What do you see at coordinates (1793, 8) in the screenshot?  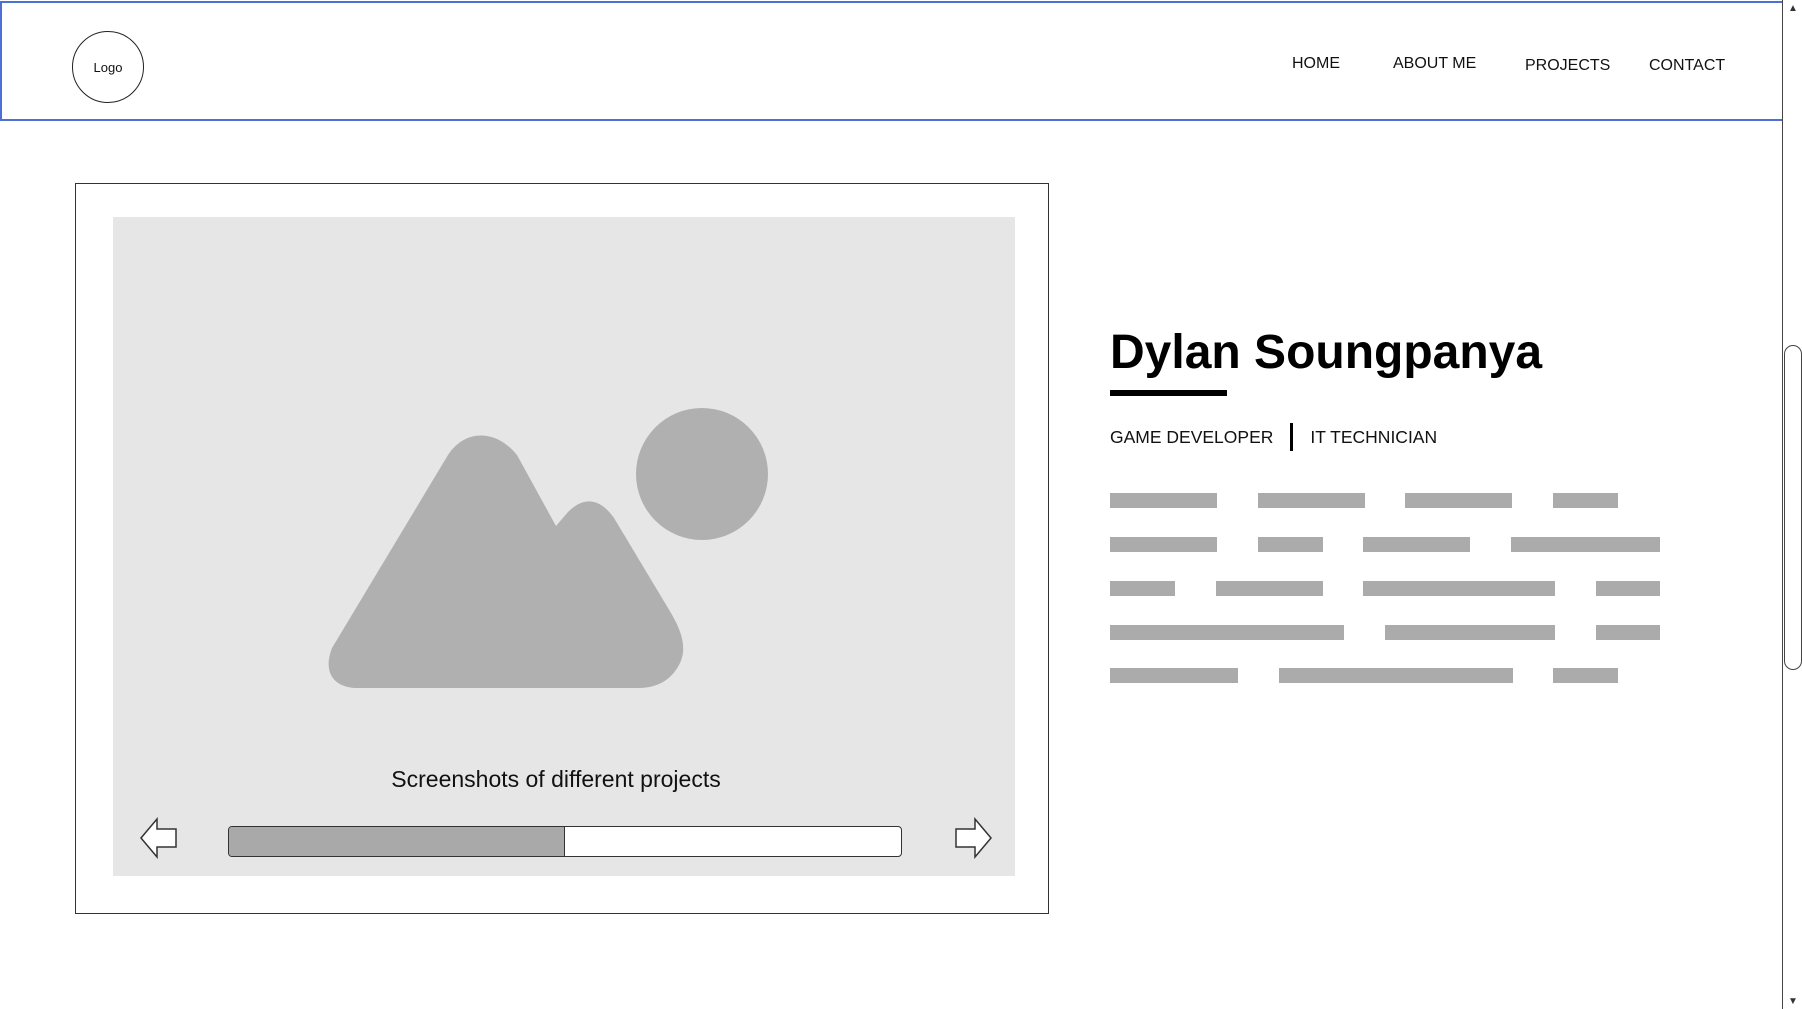 I see `scroll-up-icon: ▲` at bounding box center [1793, 8].